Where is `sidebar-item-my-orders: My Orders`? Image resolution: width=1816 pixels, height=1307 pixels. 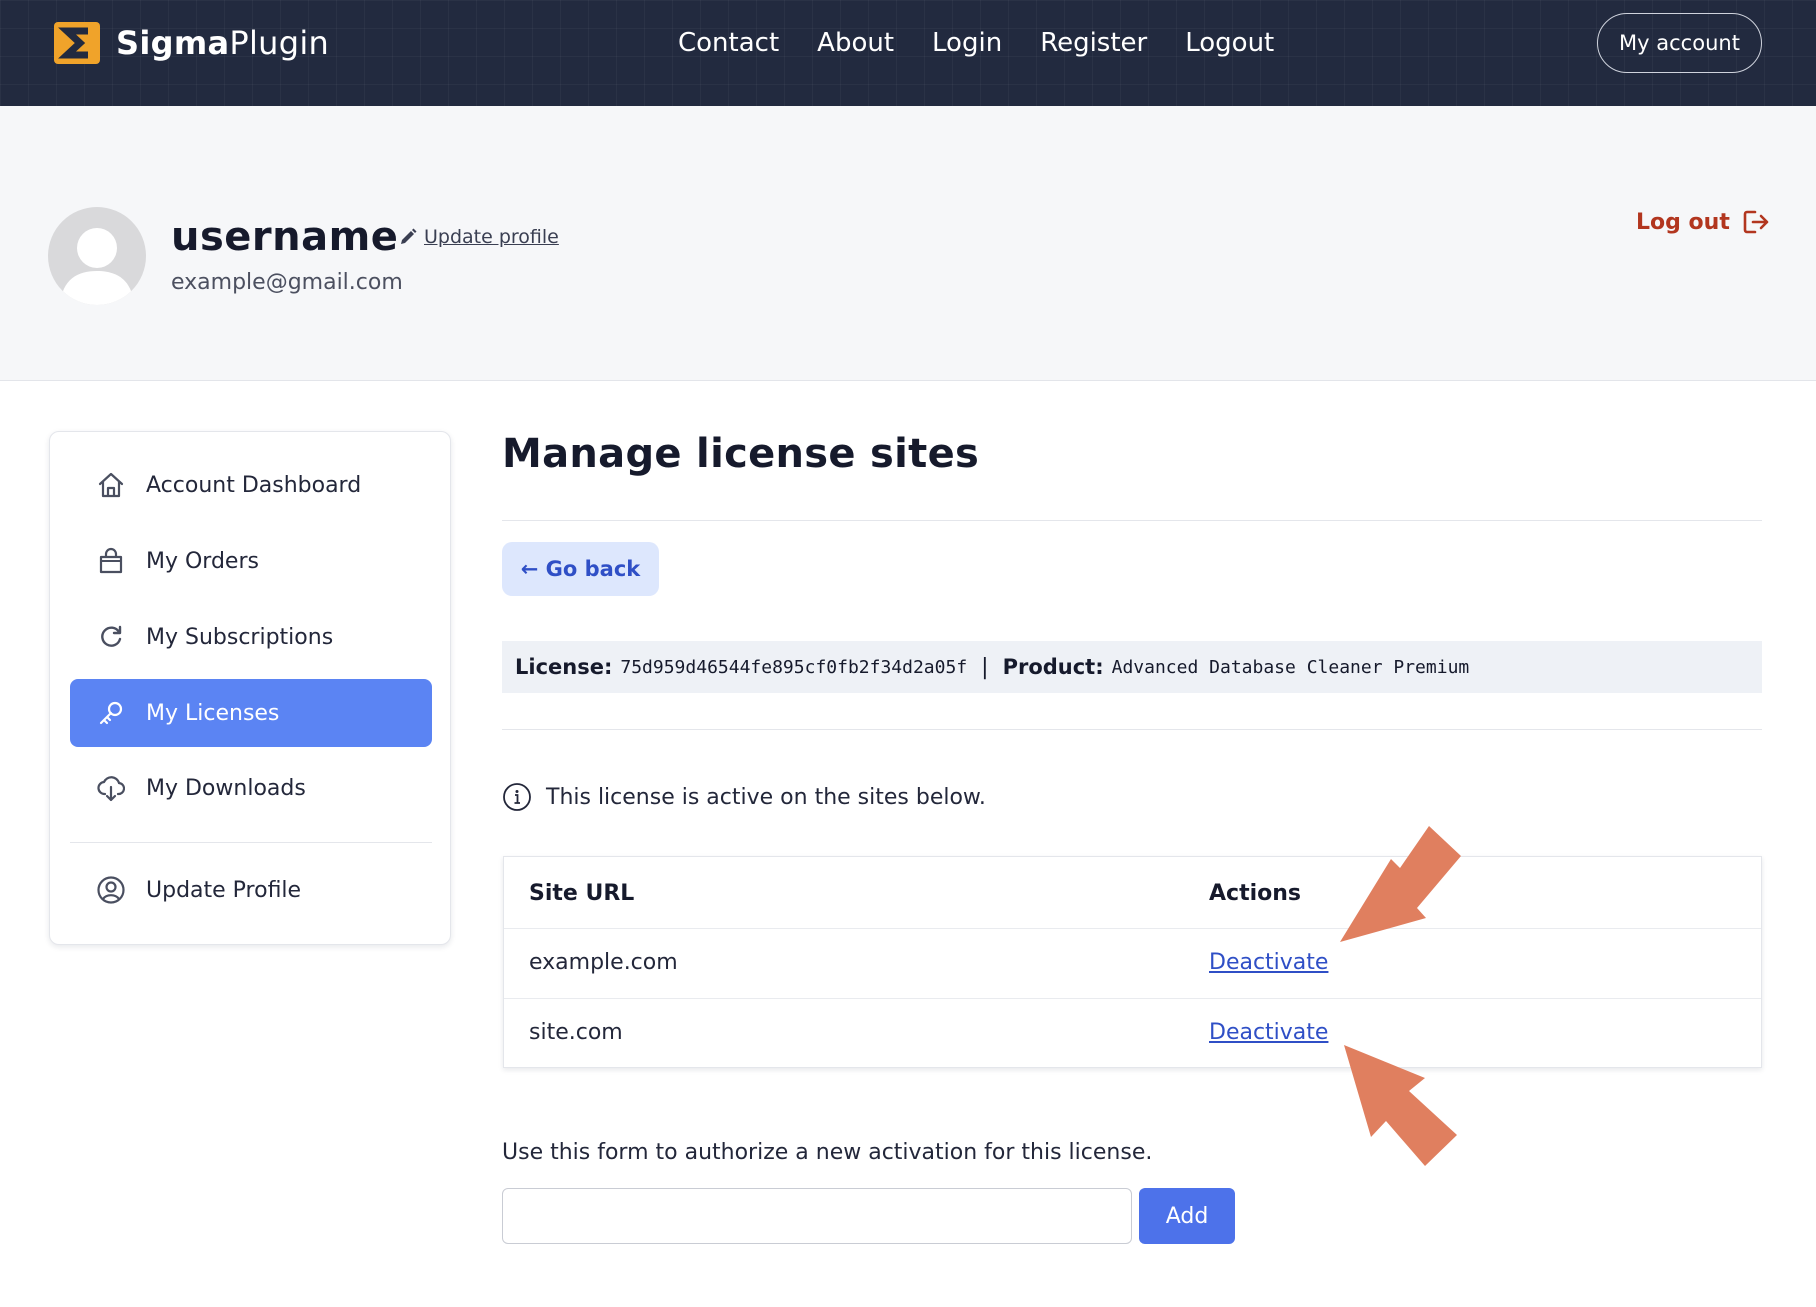
sidebar-item-my-orders: My Orders is located at coordinates (251, 561).